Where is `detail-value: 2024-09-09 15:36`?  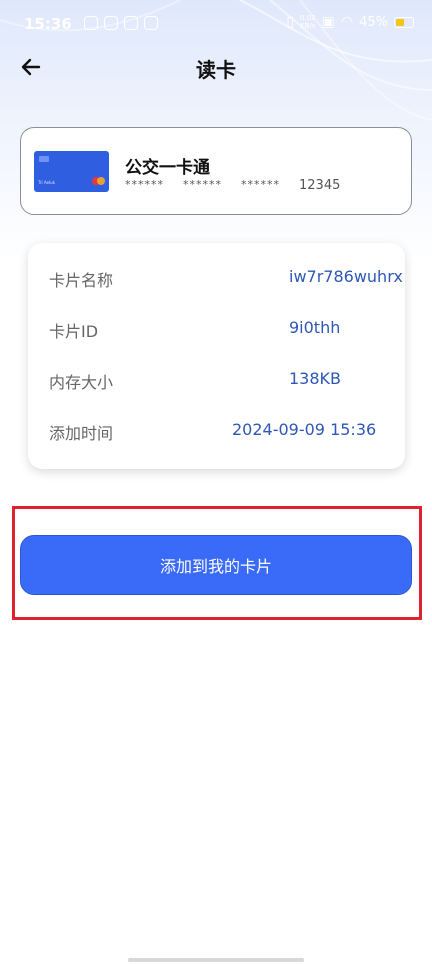 detail-value: 2024-09-09 15:36 is located at coordinates (304, 429).